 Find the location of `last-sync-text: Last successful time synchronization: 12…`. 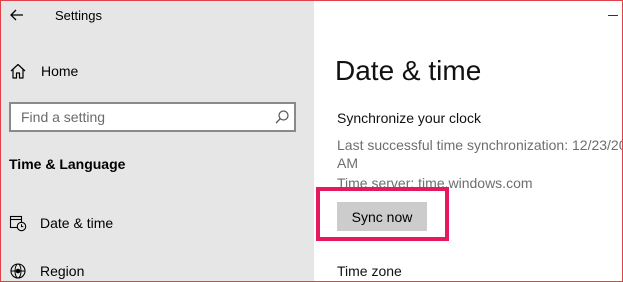

last-sync-text: Last successful time synchronization: 12… is located at coordinates (480, 145).